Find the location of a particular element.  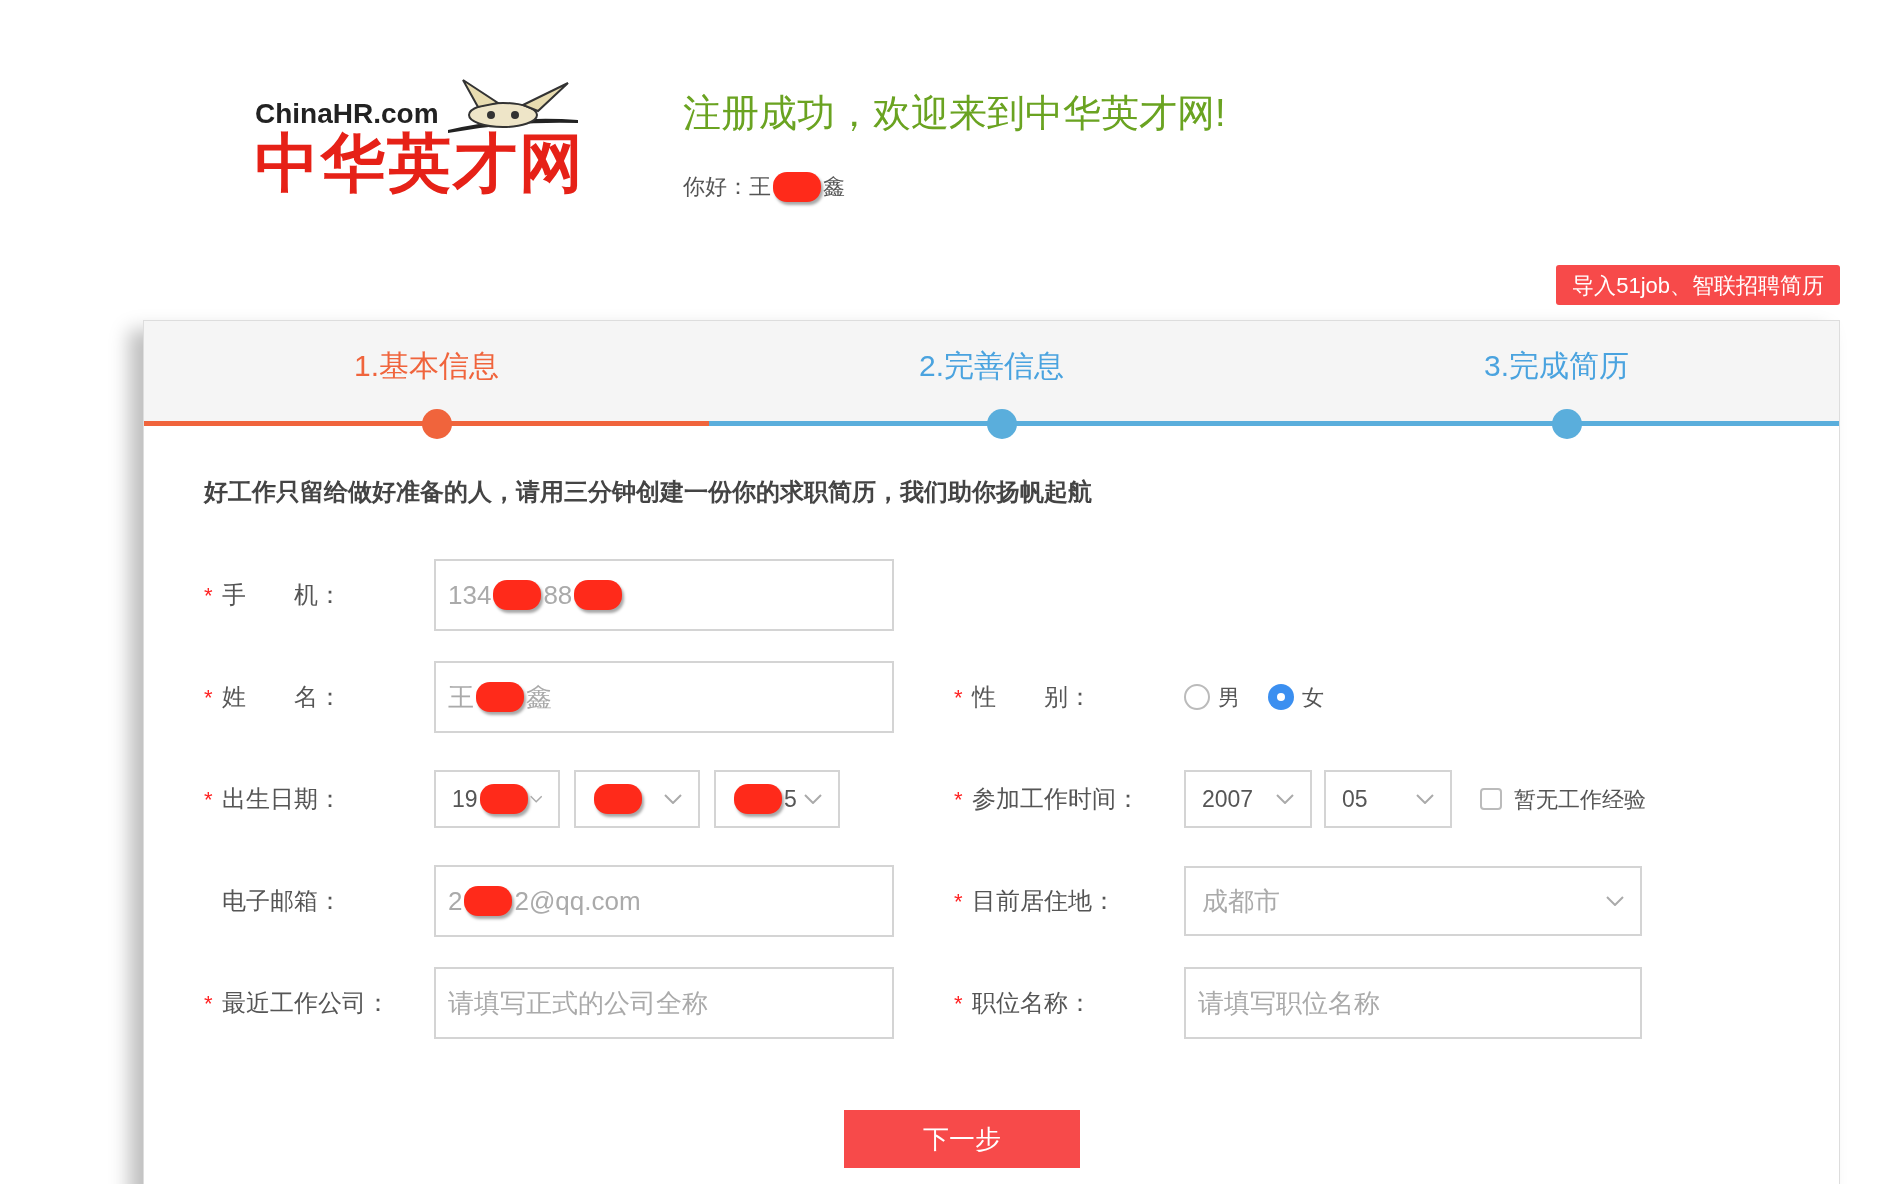

field-label: 姓 名： is located at coordinates (282, 697).